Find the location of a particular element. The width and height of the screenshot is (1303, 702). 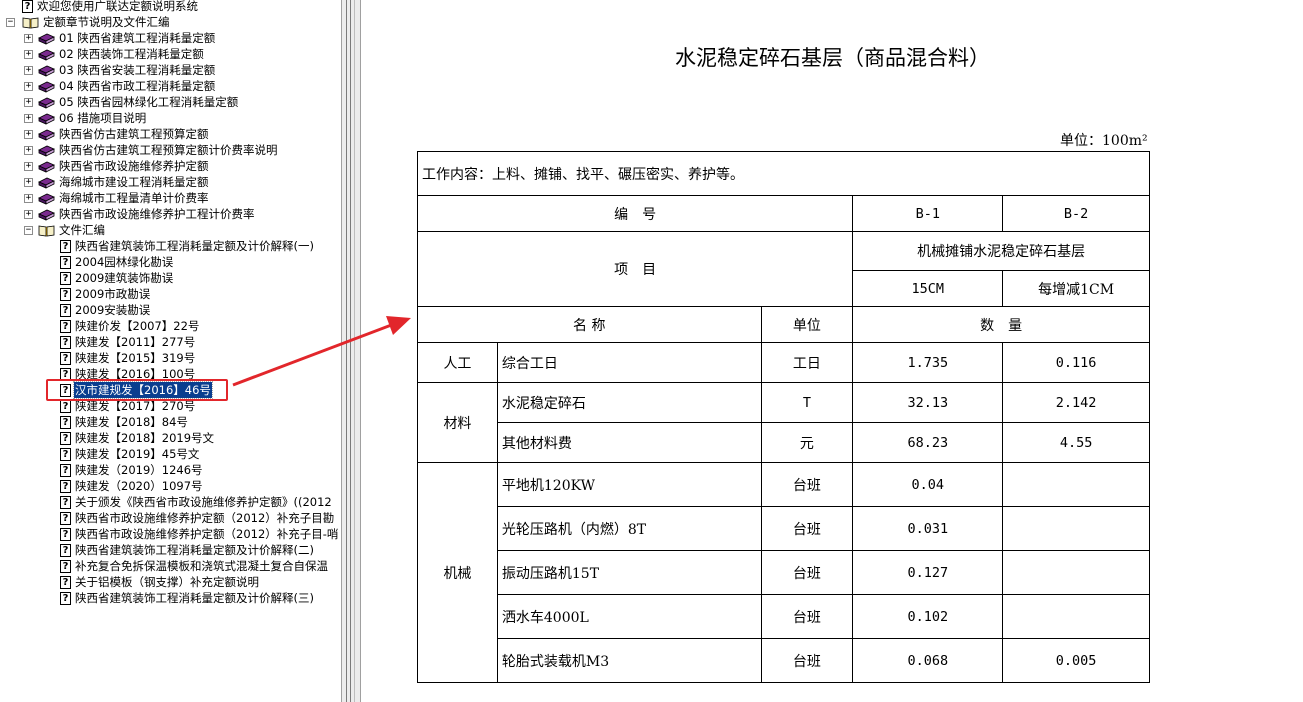

qty-b2: 2.142 is located at coordinates (1076, 402).